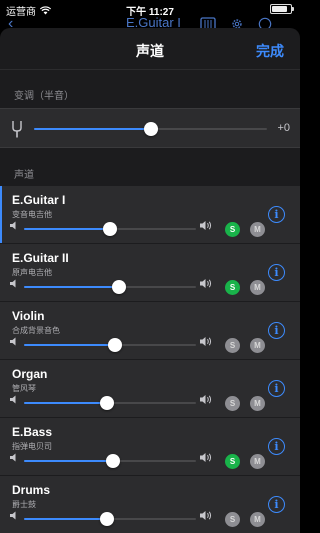  Describe the element at coordinates (150, 389) in the screenshot. I see `channel-row: Organ 管风琴 S Mi` at that location.